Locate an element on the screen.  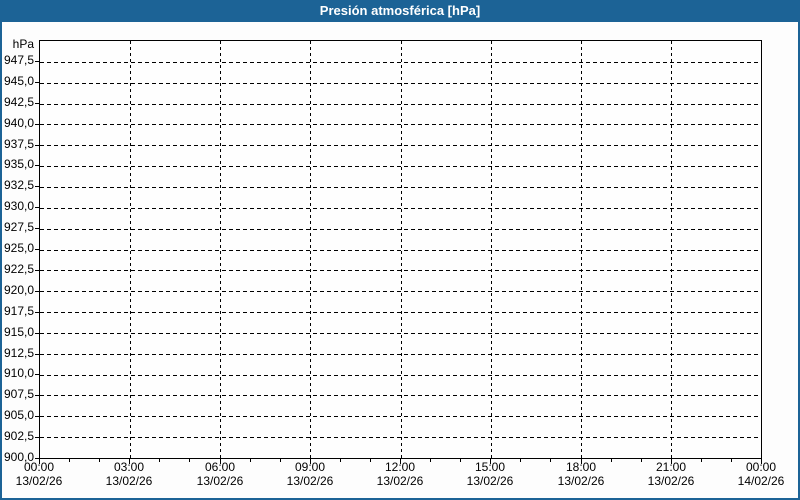
y-tick-label: 942,5 is located at coordinates (18, 102).